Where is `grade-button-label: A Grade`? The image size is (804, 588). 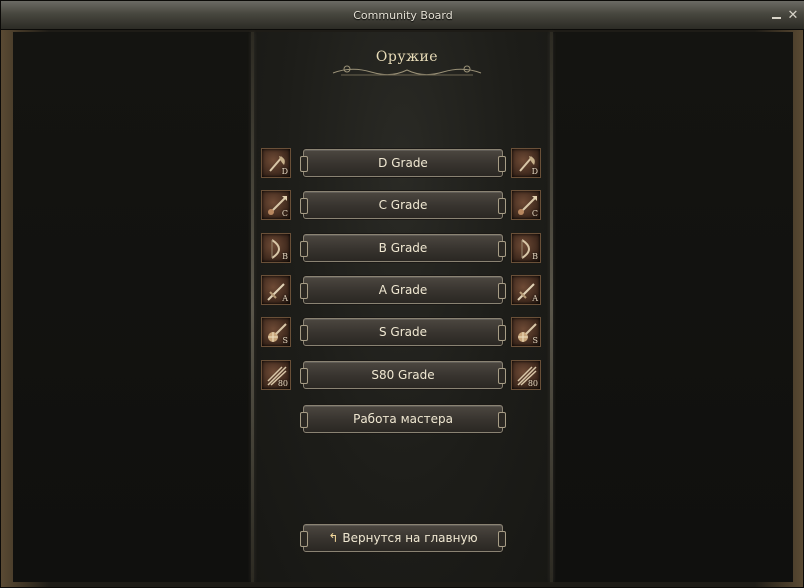
grade-button-label: A Grade is located at coordinates (403, 290).